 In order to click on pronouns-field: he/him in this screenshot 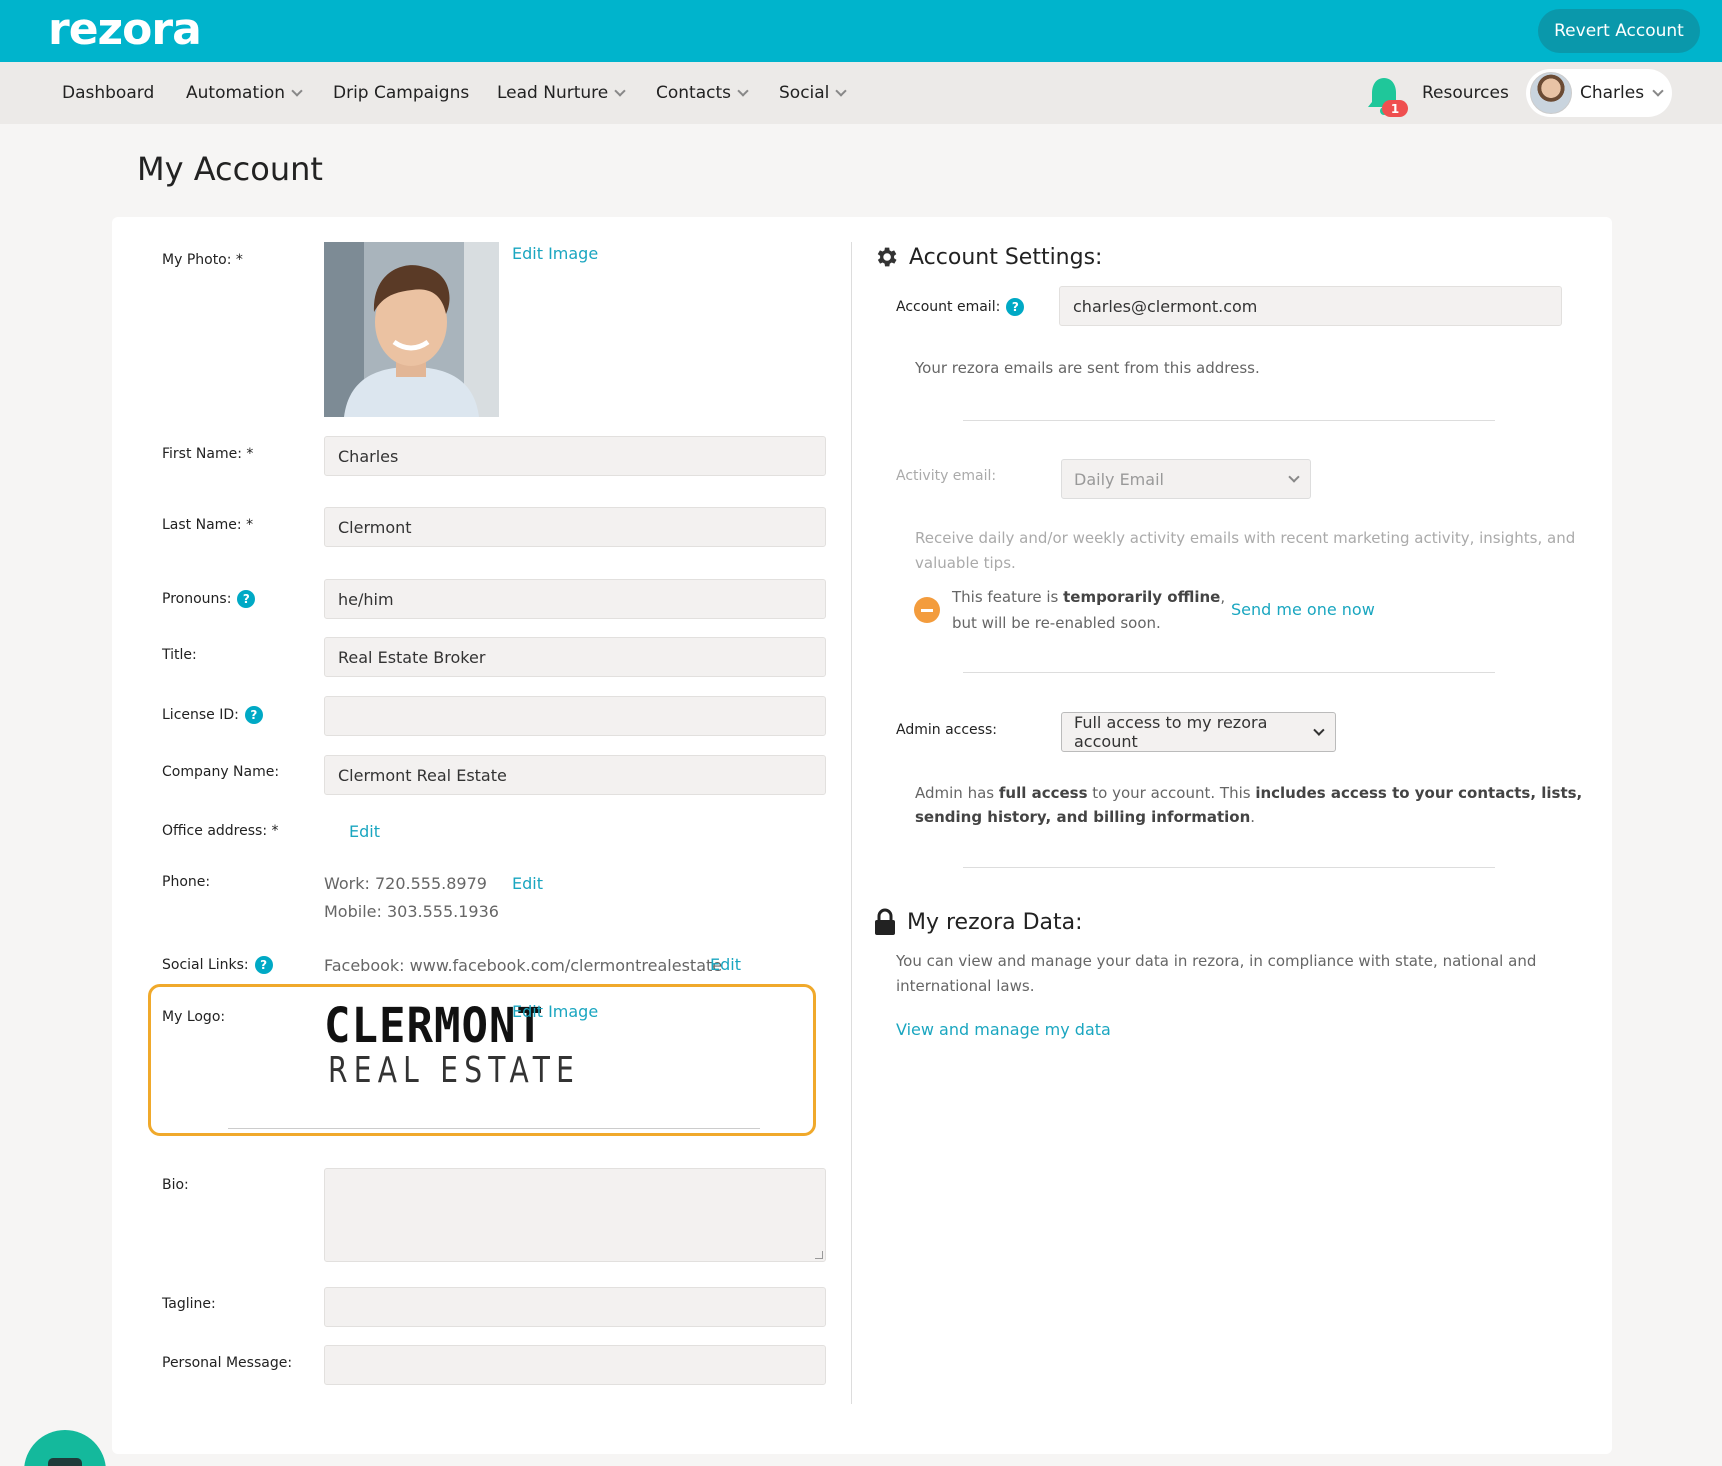, I will do `click(575, 599)`.